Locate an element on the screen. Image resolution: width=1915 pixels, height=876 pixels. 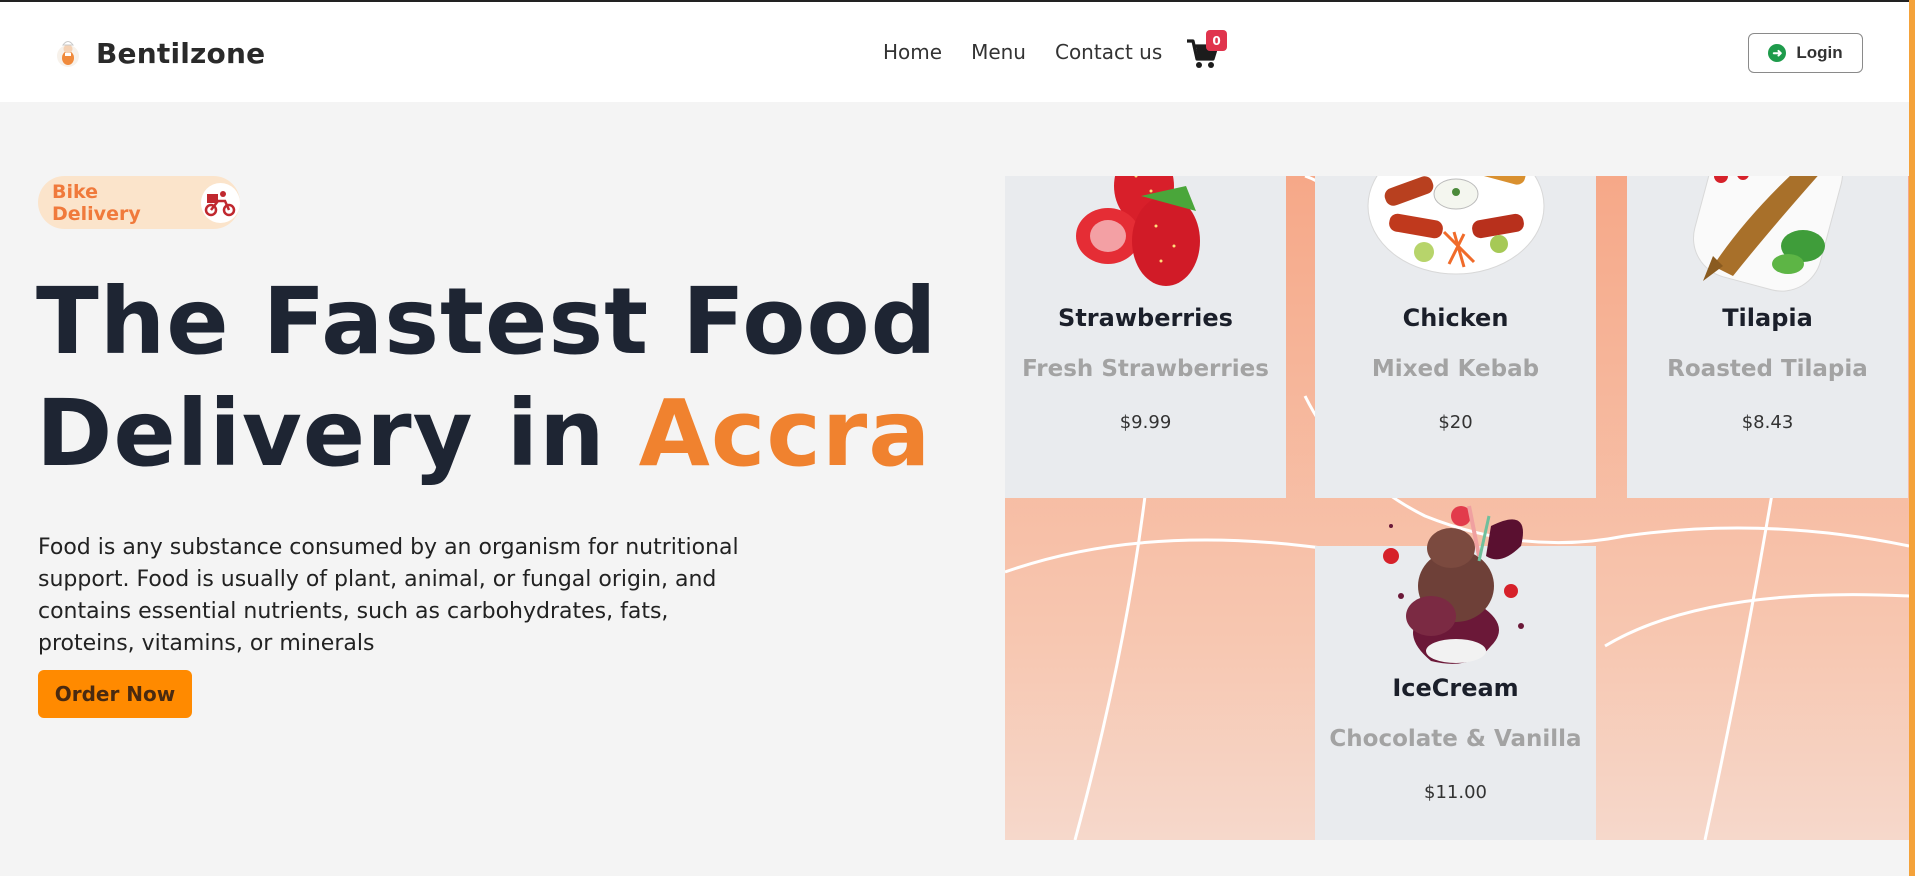
bike-delivery-icon is located at coordinates (220, 202).